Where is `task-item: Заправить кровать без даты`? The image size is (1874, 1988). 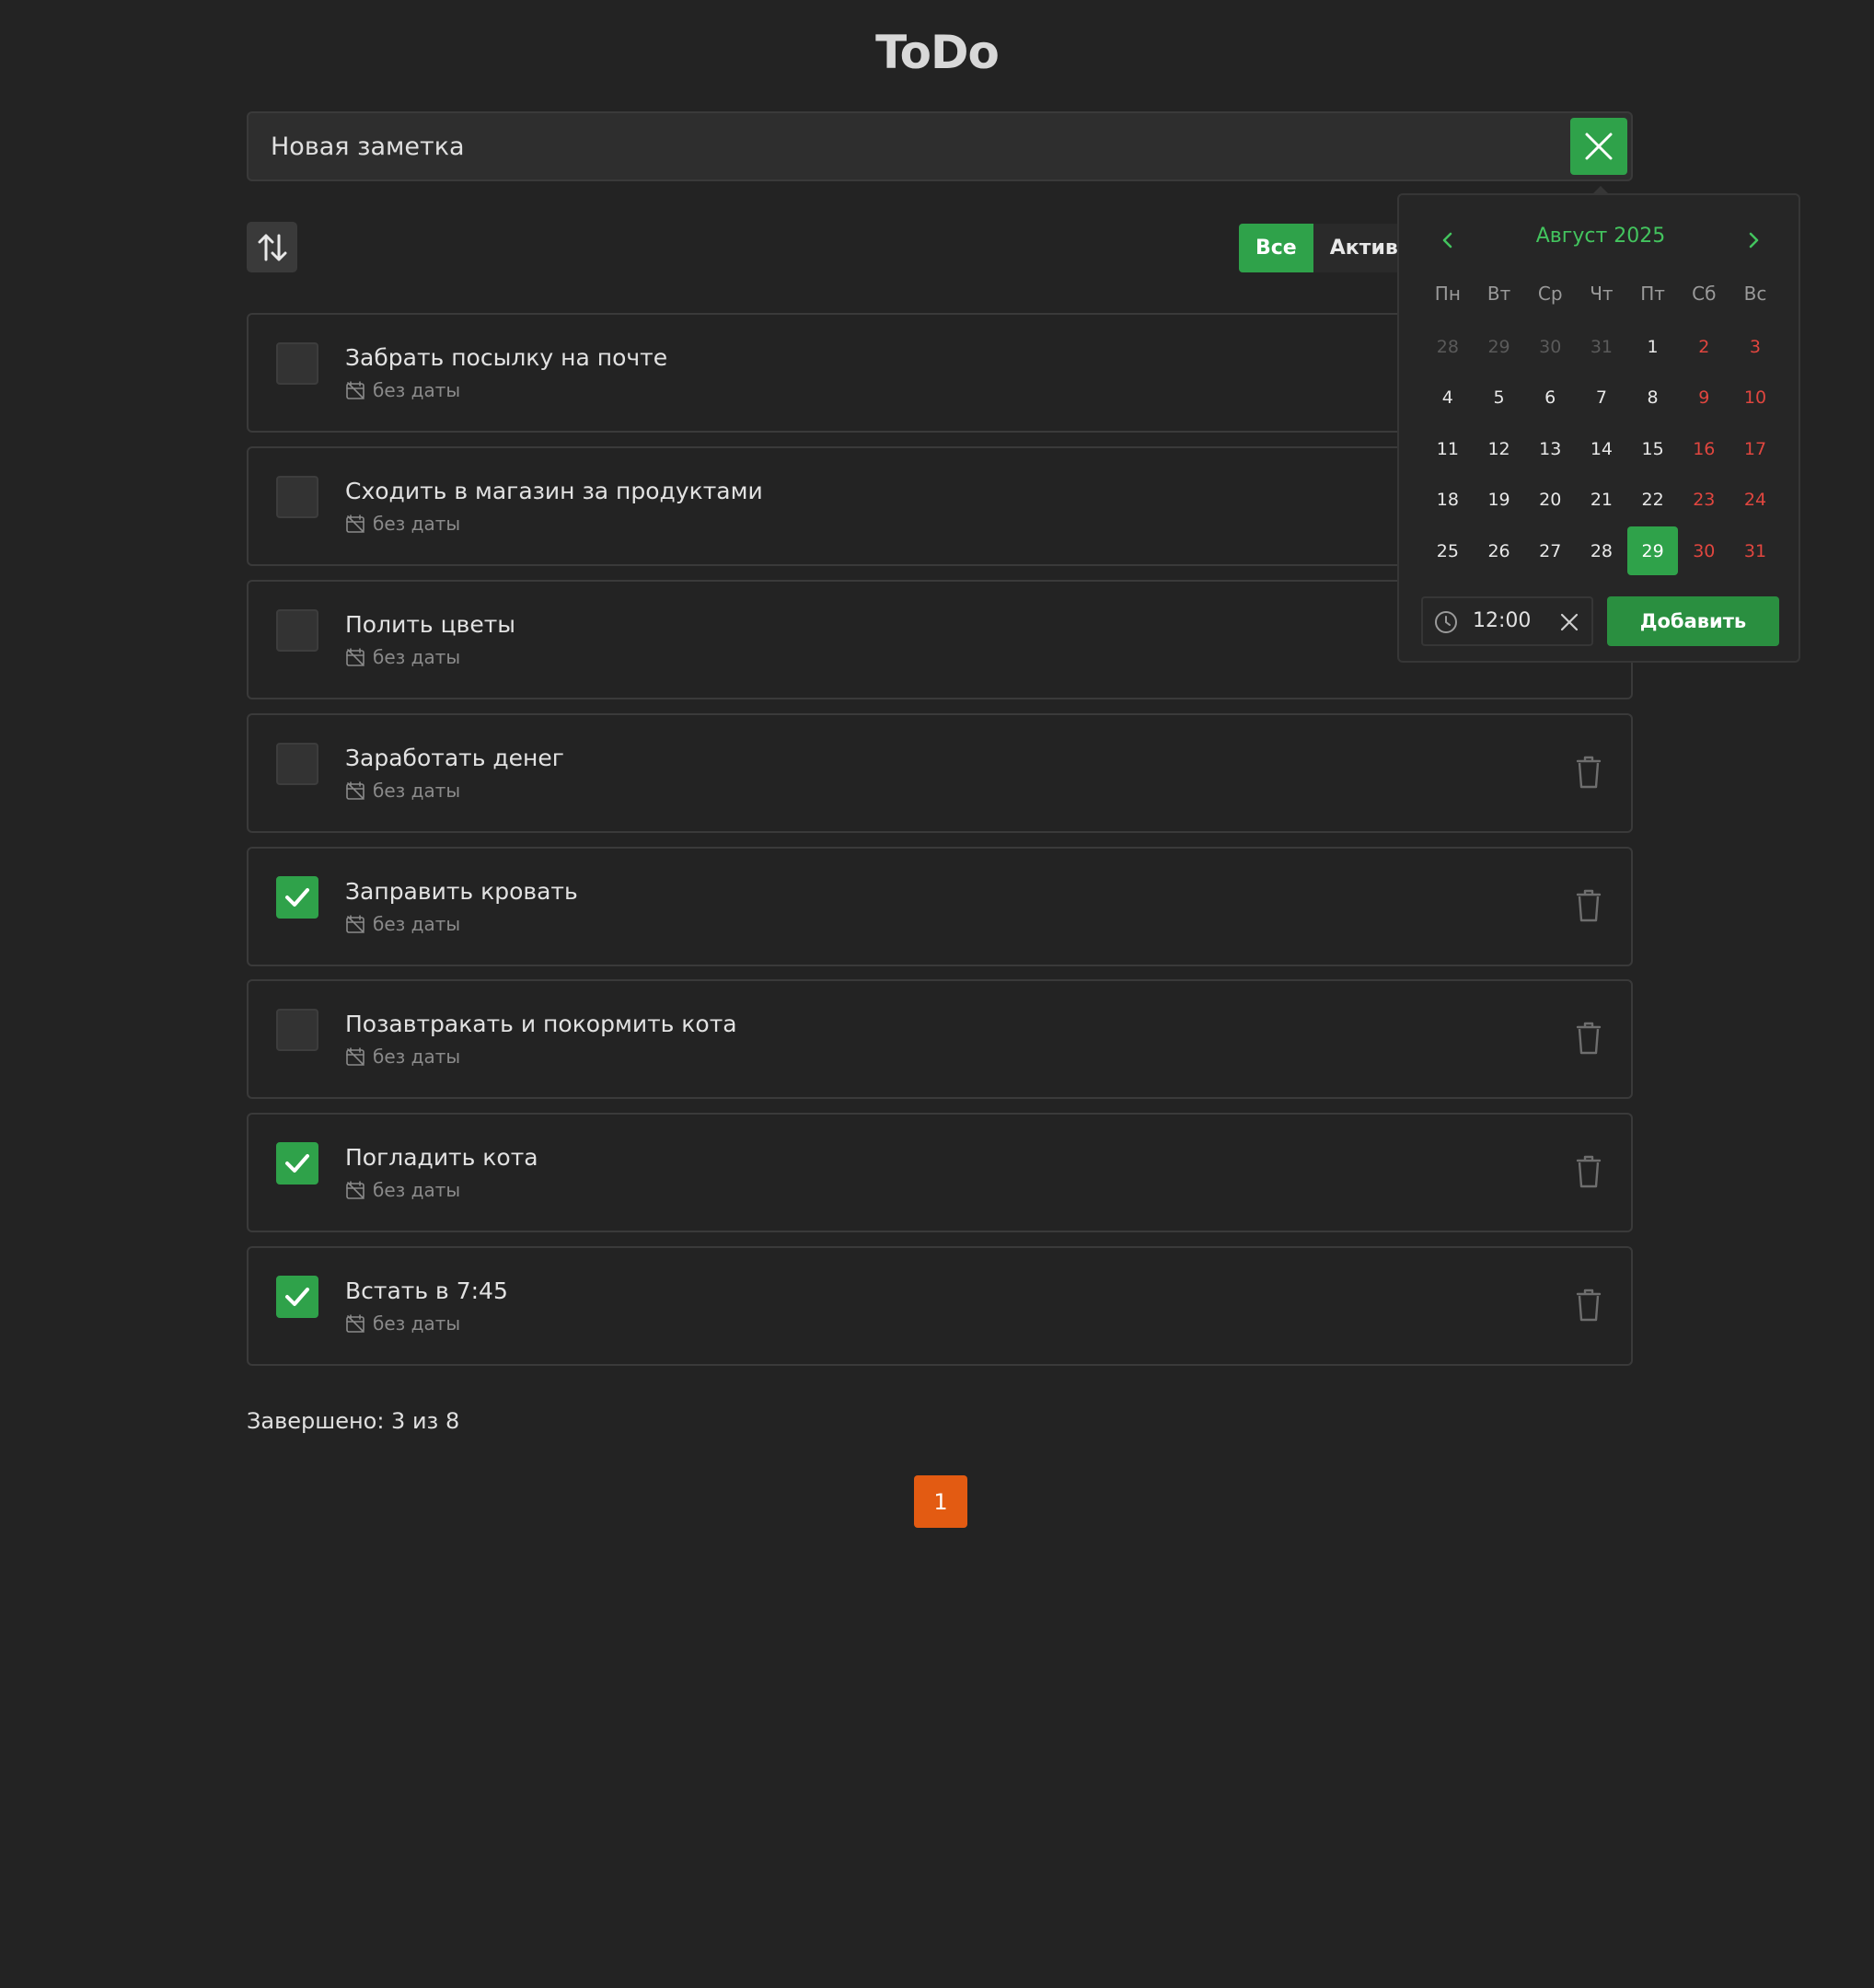 task-item: Заправить кровать без даты is located at coordinates (940, 906).